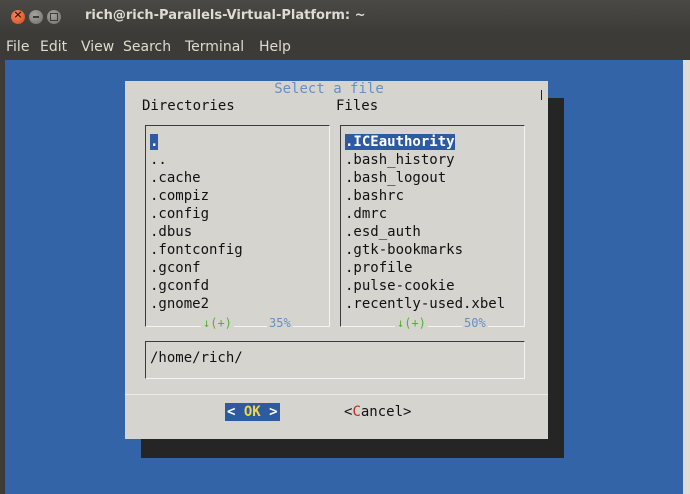 This screenshot has width=690, height=494. What do you see at coordinates (541, 95) in the screenshot?
I see `dialog-border-corner` at bounding box center [541, 95].